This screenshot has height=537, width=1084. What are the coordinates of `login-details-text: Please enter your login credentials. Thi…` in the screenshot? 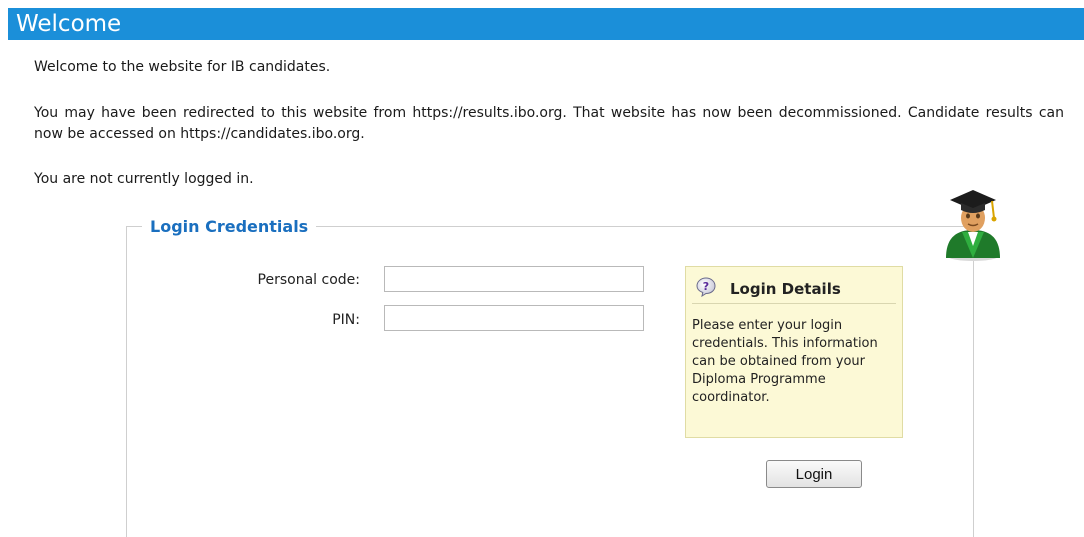 It's located at (785, 361).